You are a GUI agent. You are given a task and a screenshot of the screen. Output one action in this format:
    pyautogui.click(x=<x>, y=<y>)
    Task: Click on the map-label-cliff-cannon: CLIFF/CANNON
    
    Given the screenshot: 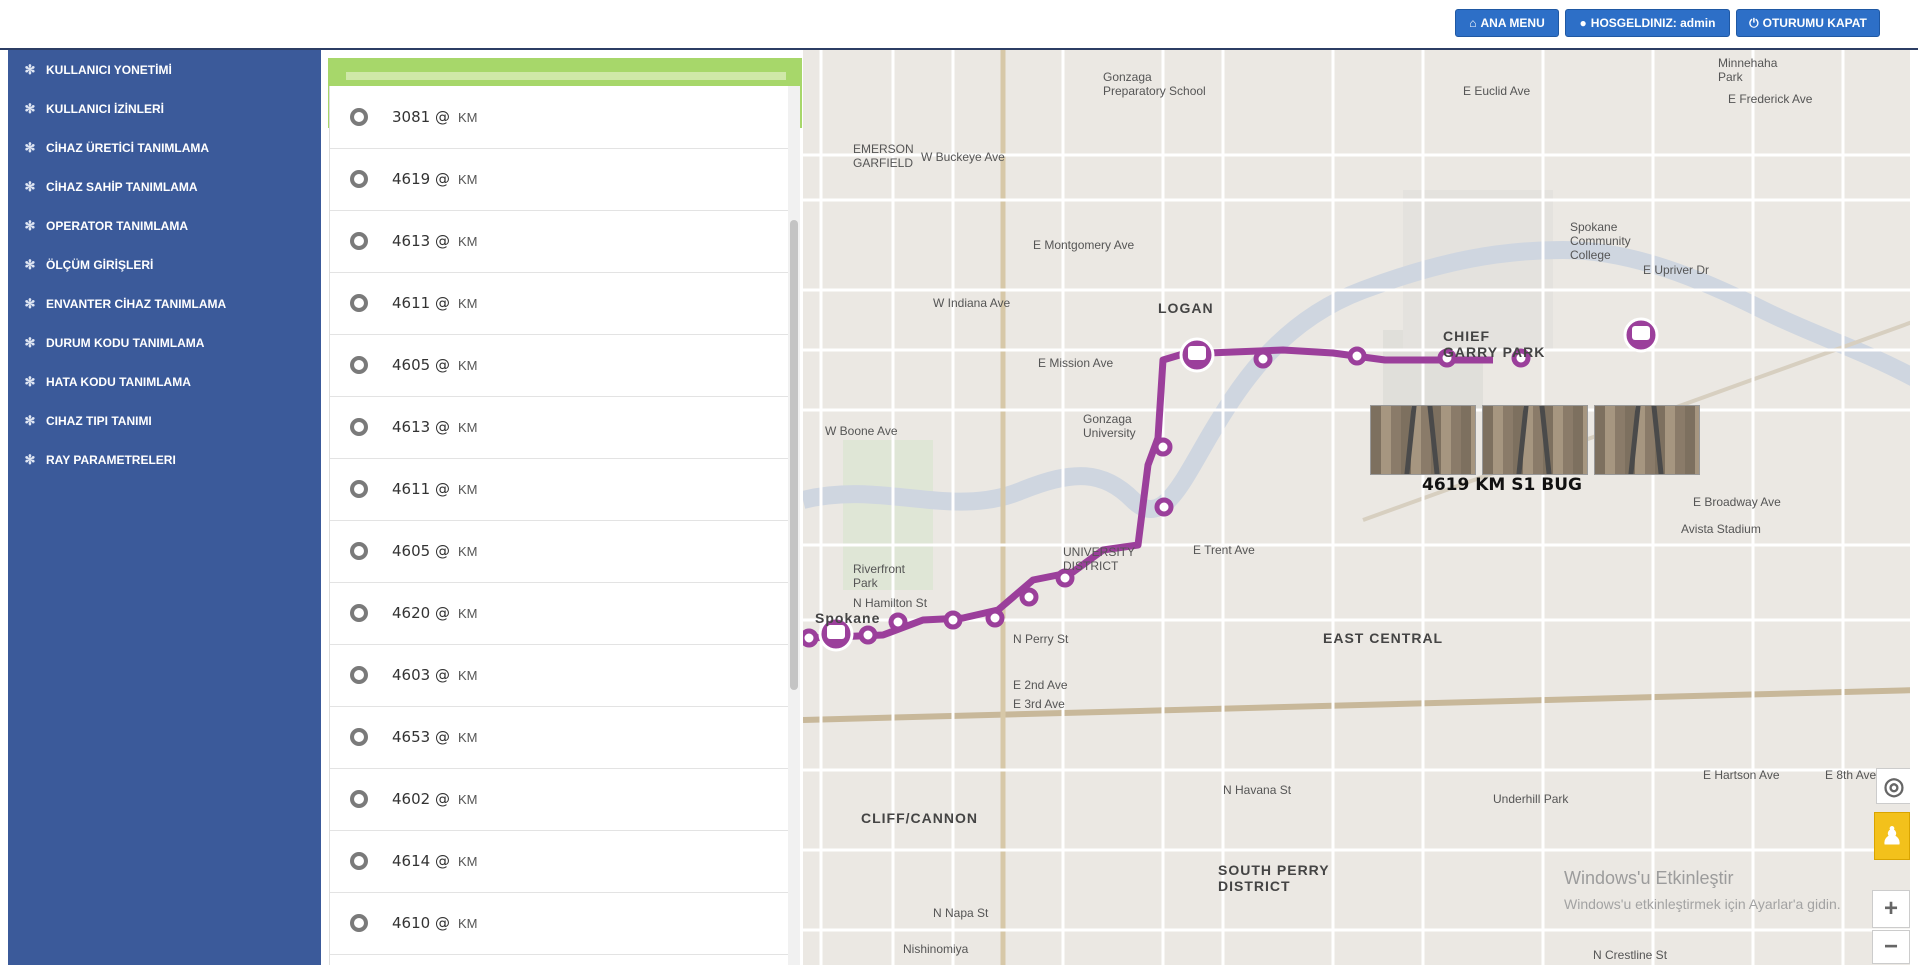 What is the action you would take?
    pyautogui.click(x=919, y=818)
    